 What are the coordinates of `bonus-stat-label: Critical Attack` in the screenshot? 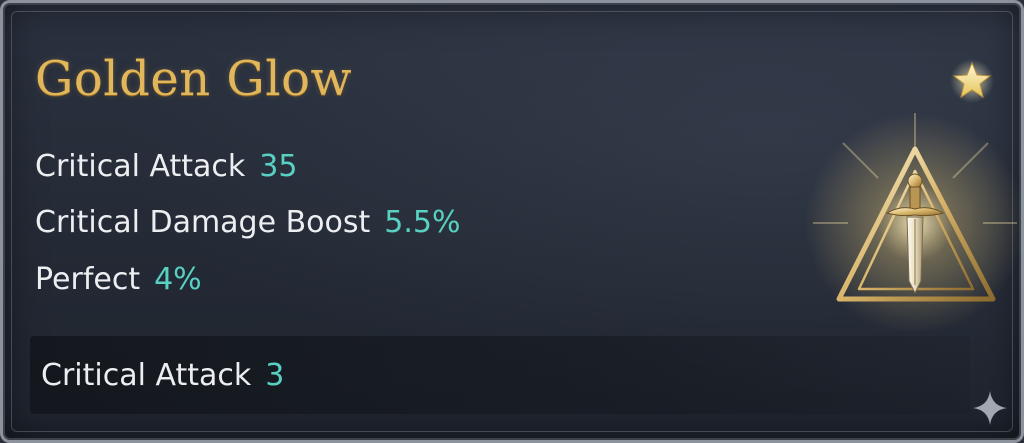 It's located at (146, 375).